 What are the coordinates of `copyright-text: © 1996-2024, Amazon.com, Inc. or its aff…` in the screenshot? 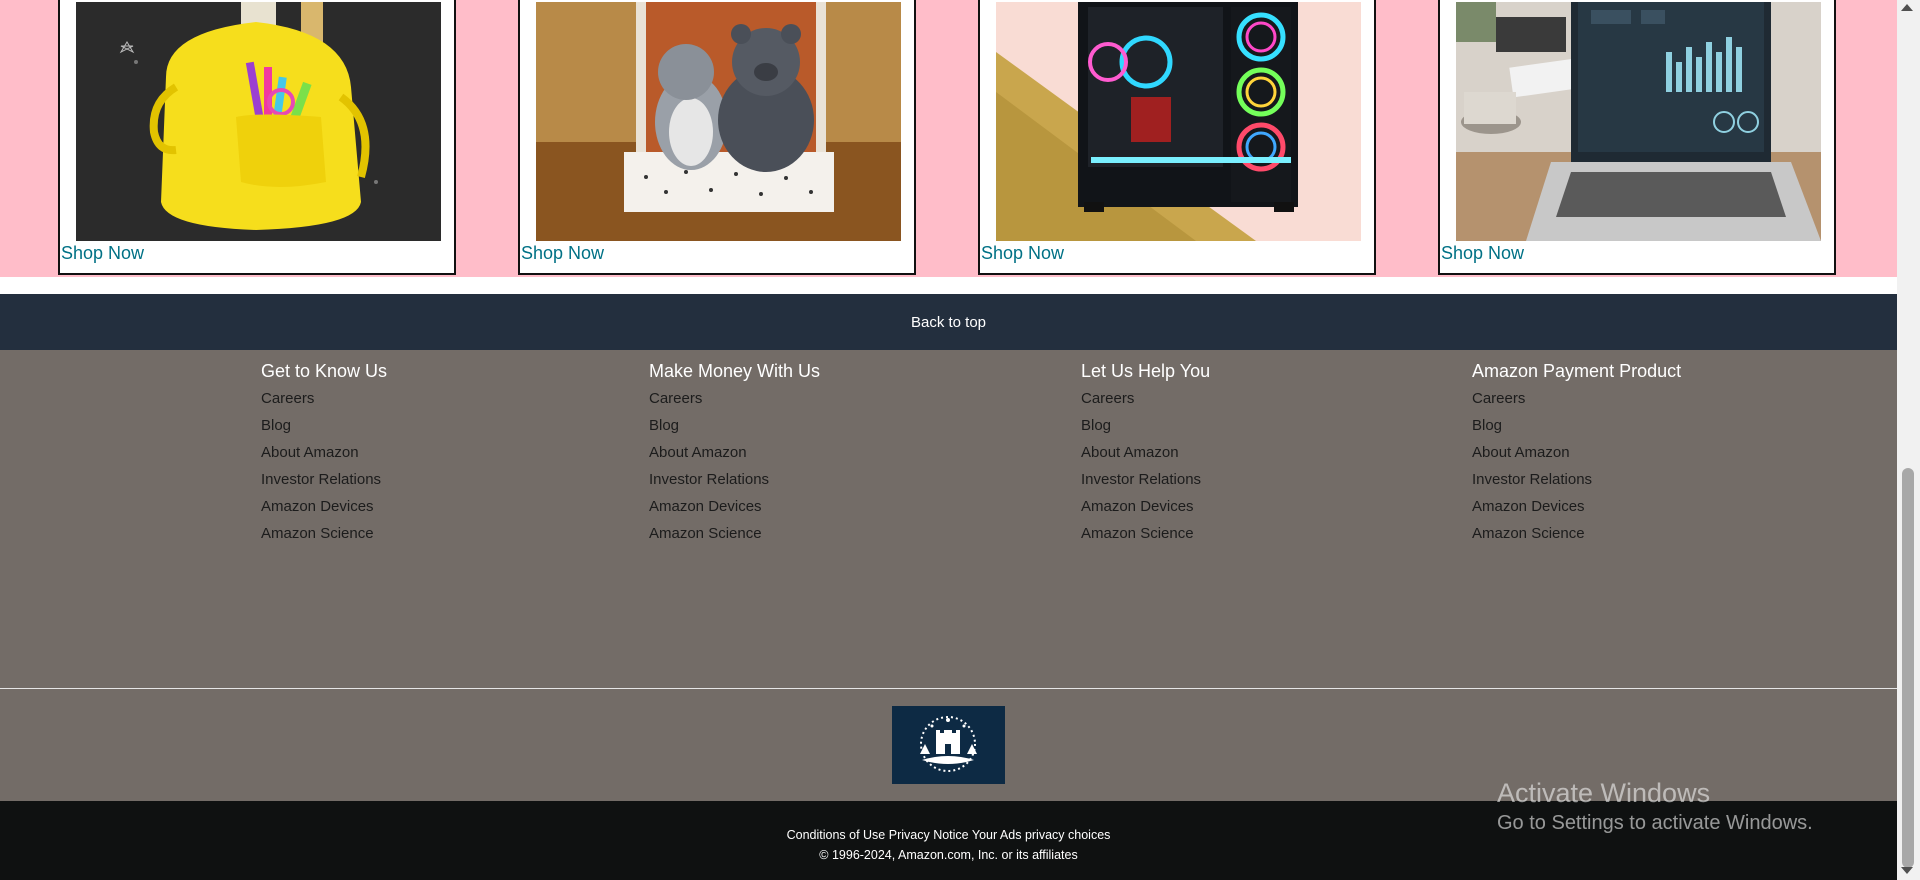 It's located at (948, 855).